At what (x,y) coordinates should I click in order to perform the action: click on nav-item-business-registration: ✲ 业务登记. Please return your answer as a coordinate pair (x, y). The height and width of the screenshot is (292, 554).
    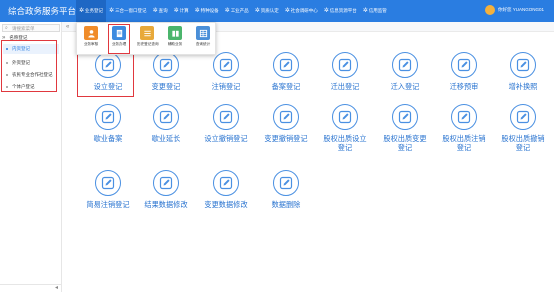
    Looking at the image, I should click on (91, 11).